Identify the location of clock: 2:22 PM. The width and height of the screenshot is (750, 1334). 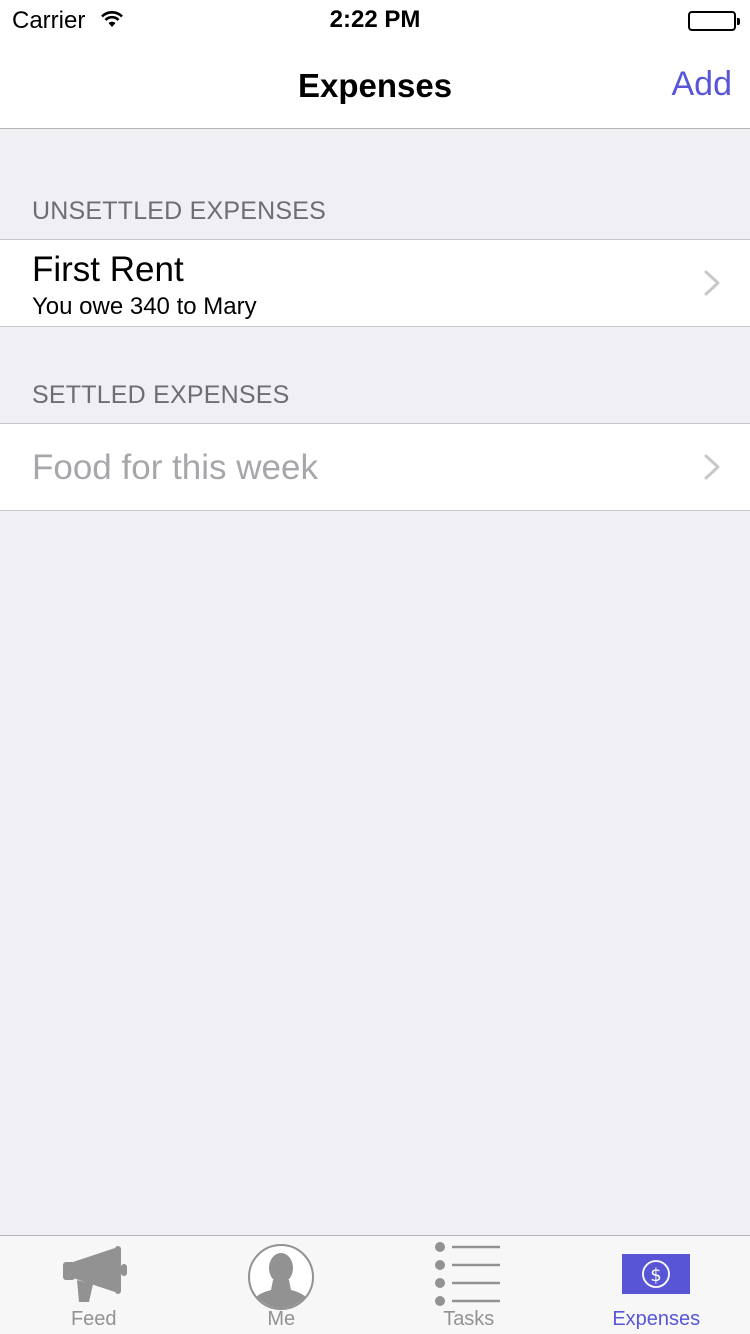
(375, 19).